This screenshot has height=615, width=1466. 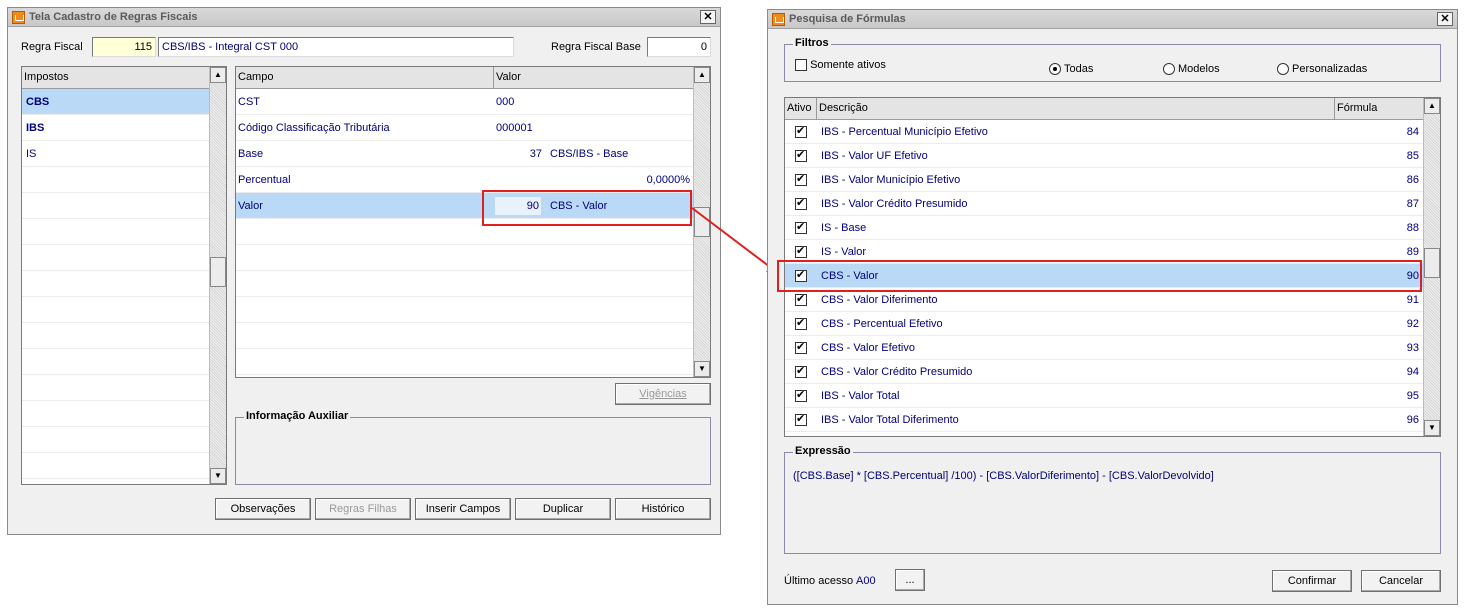 What do you see at coordinates (663, 394) in the screenshot?
I see `vigencias-button: Vigências` at bounding box center [663, 394].